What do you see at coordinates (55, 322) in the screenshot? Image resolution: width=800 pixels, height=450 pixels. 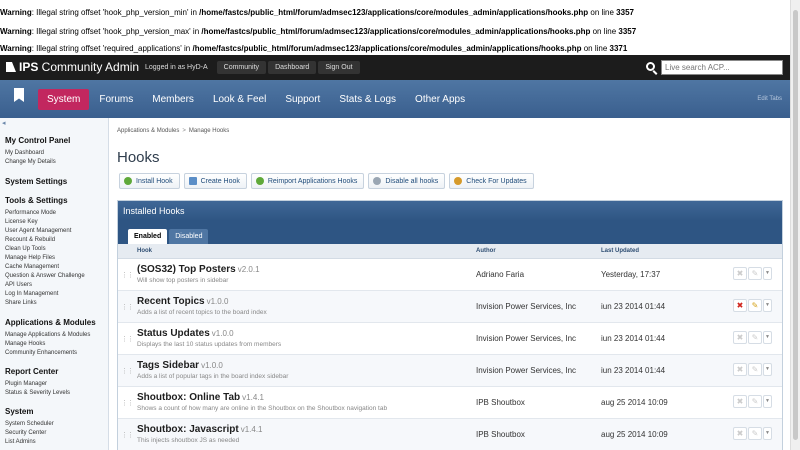 I see `sidebar-heading: Applications & Modules` at bounding box center [55, 322].